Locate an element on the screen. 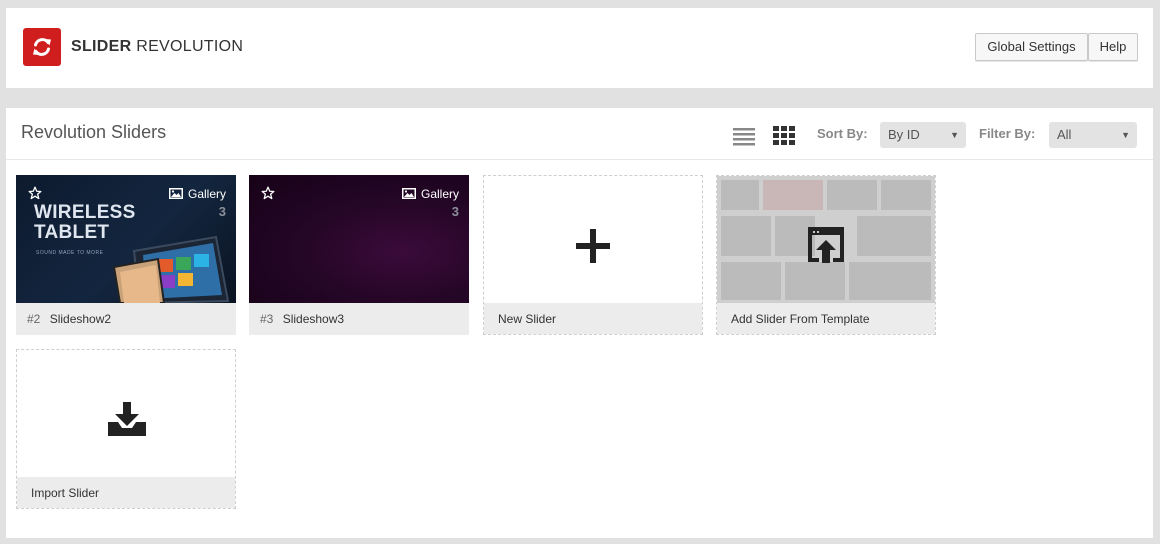  slider-card: Gallery 3 #3 Slideshow3 is located at coordinates (359, 255).